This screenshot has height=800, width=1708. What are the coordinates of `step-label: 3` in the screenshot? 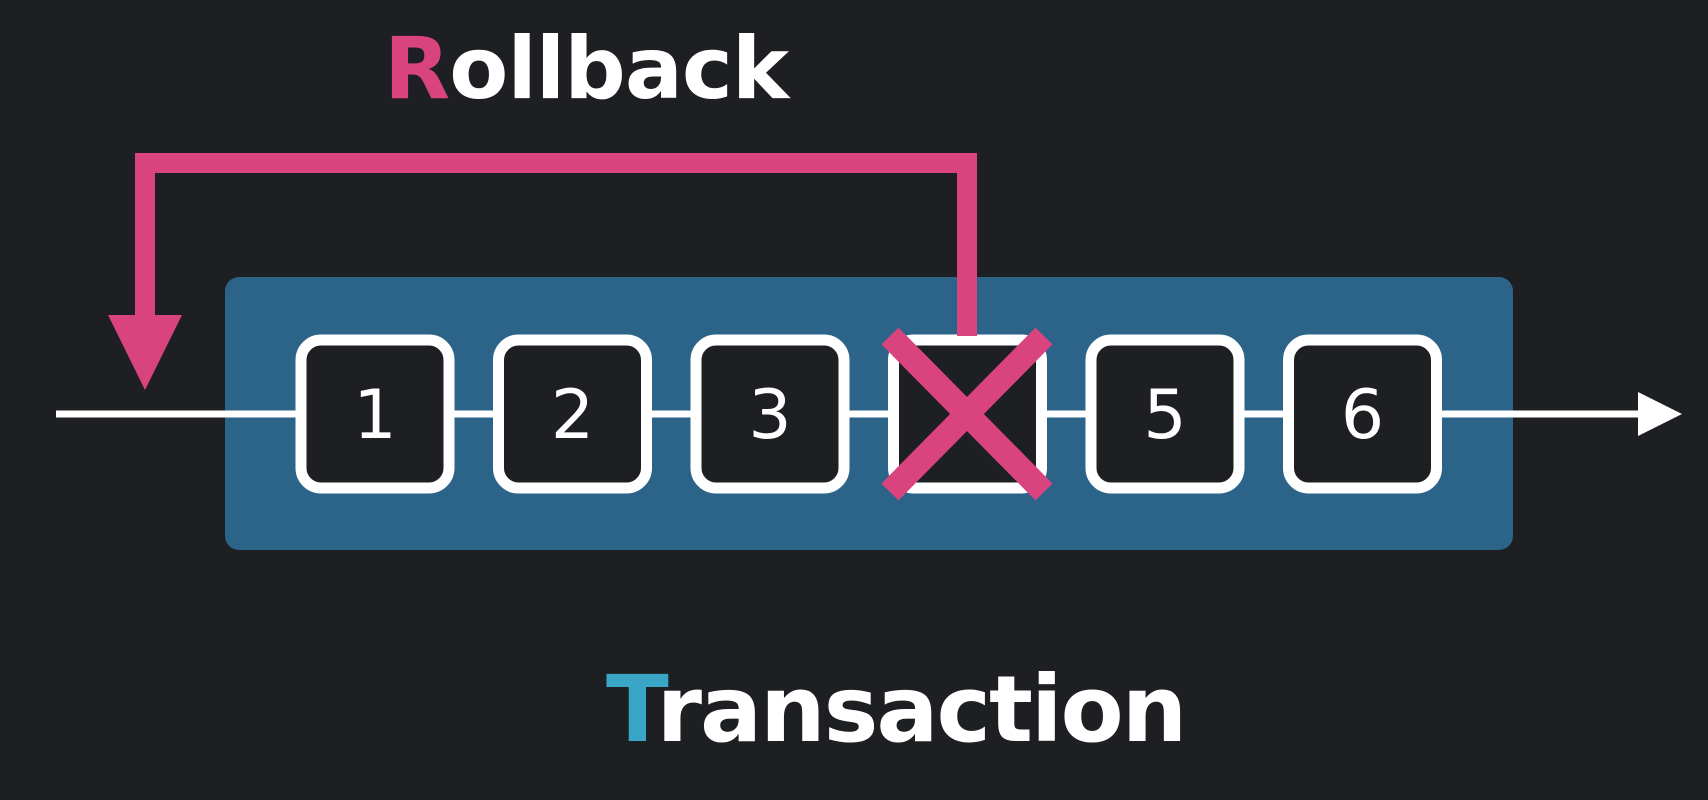 It's located at (769, 415).